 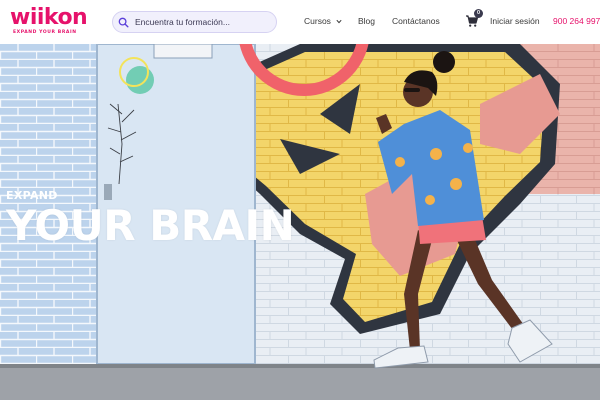 What do you see at coordinates (49, 17) in the screenshot?
I see `brand-logo-wordmark: wiikon` at bounding box center [49, 17].